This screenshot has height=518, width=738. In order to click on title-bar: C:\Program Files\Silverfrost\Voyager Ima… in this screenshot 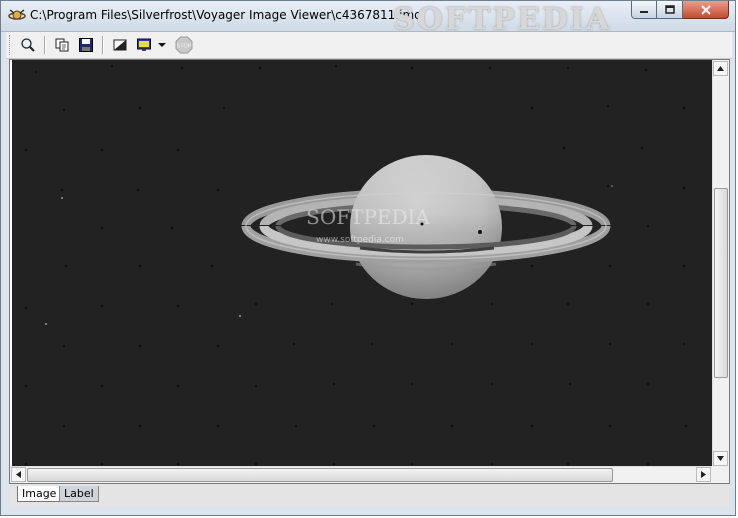, I will do `click(368, 19)`.